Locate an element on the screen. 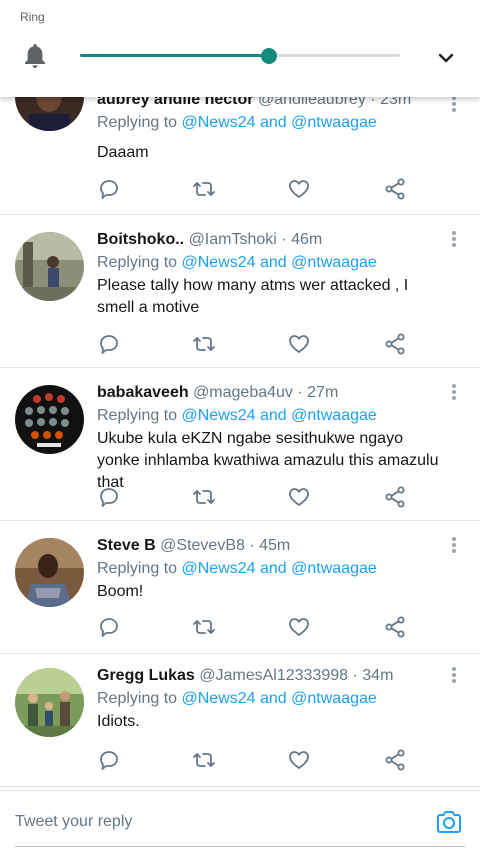  display-name: Gregg Lukas is located at coordinates (146, 675).